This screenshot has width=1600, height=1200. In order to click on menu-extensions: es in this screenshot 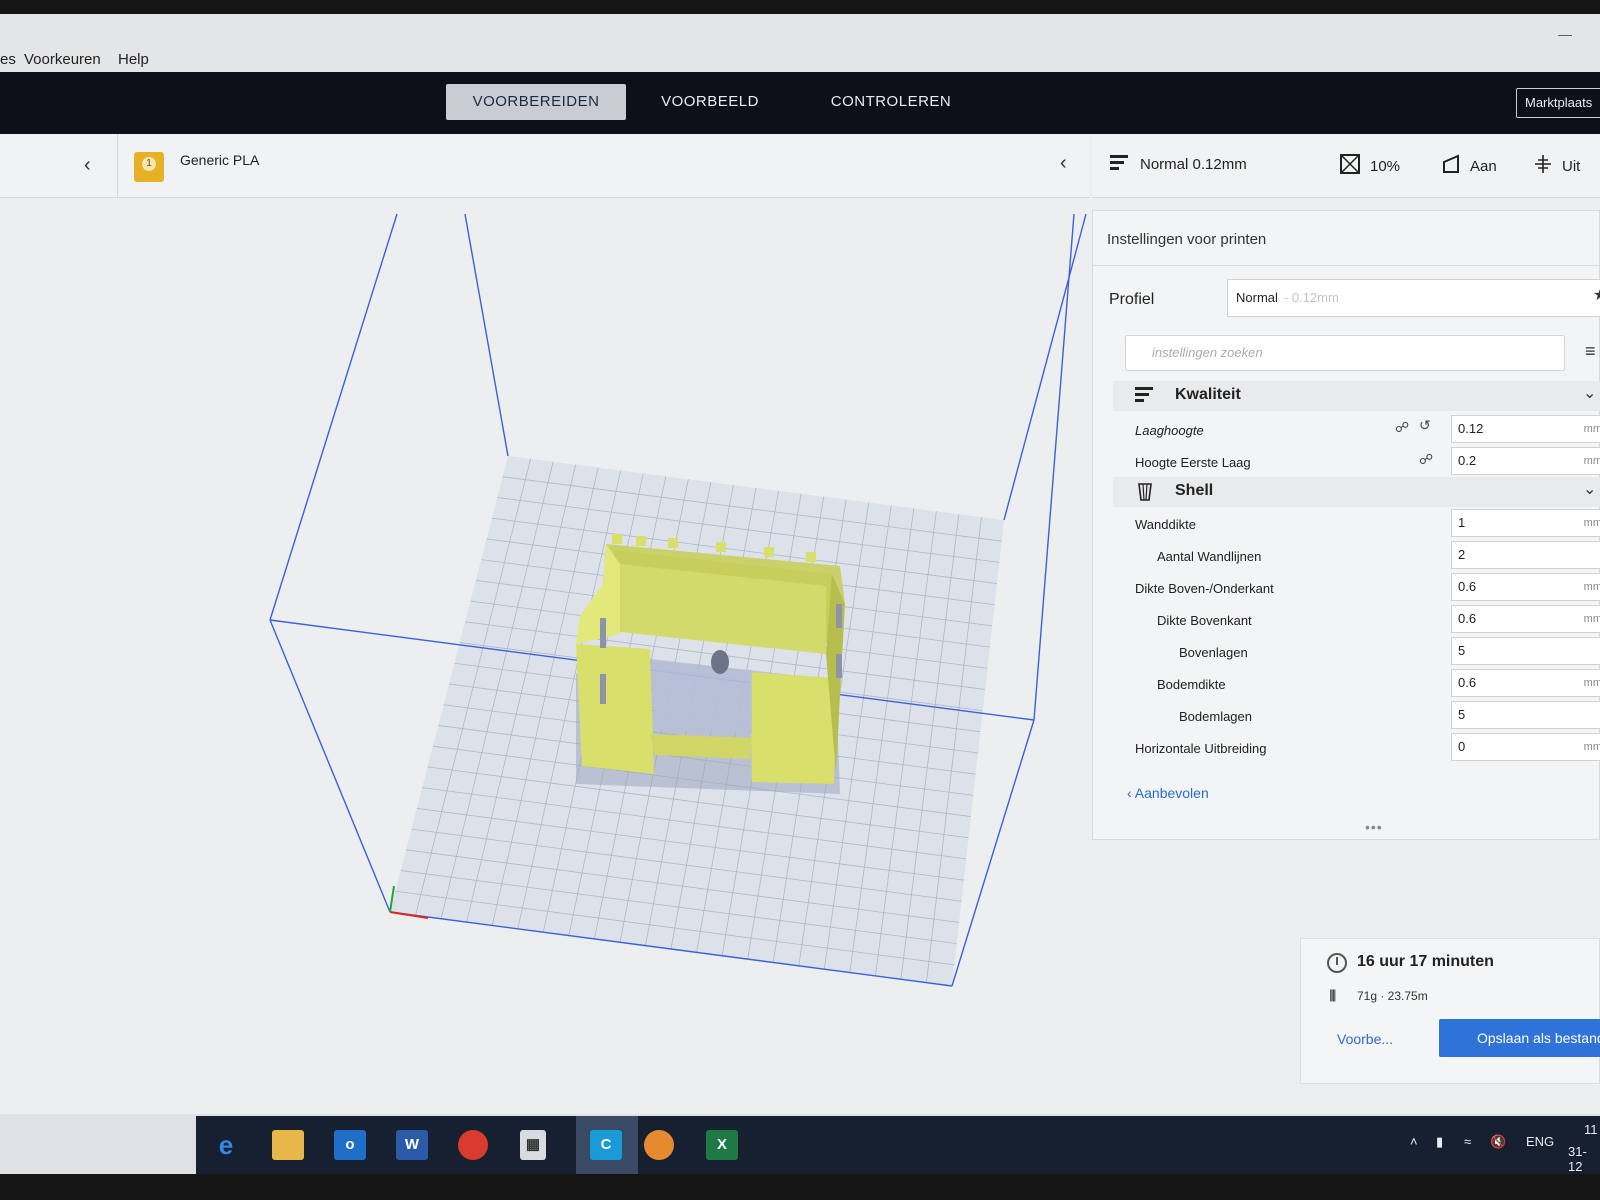, I will do `click(8, 59)`.